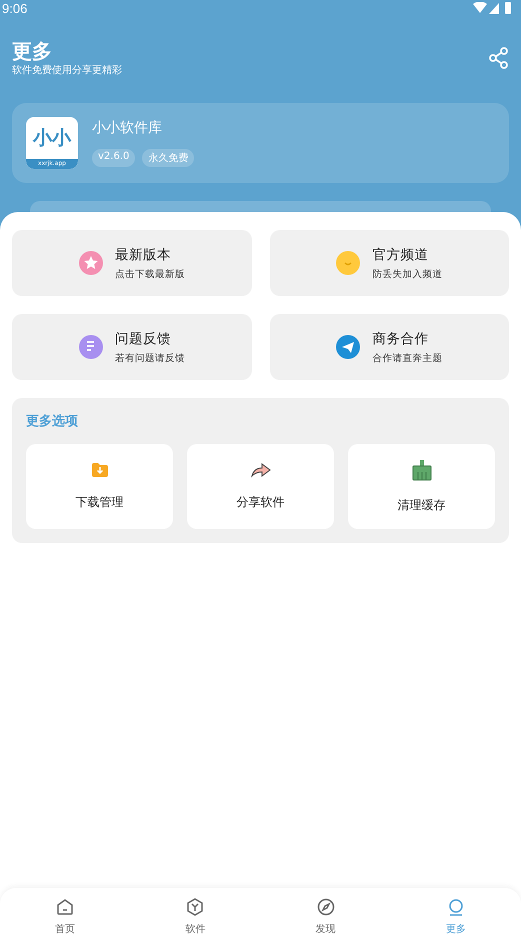 This screenshot has width=521, height=946. Describe the element at coordinates (99, 470) in the screenshot. I see `download-folder-icon` at that location.